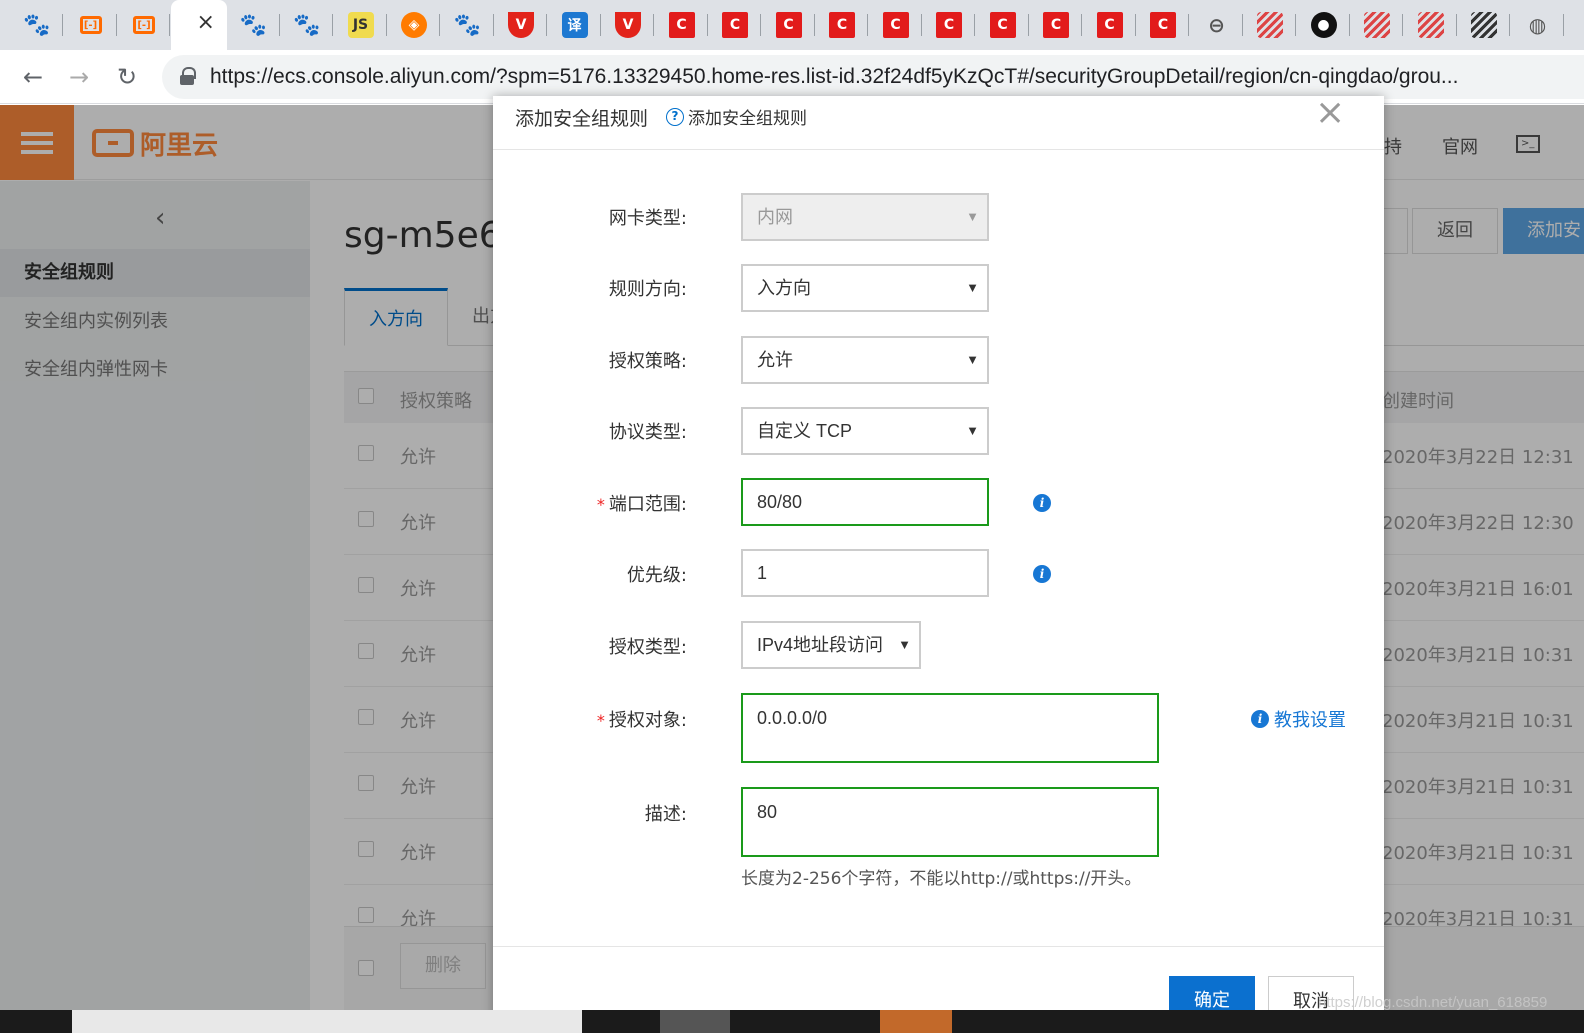  Describe the element at coordinates (206, 22) in the screenshot. I see `tab-close-icon: ×` at that location.